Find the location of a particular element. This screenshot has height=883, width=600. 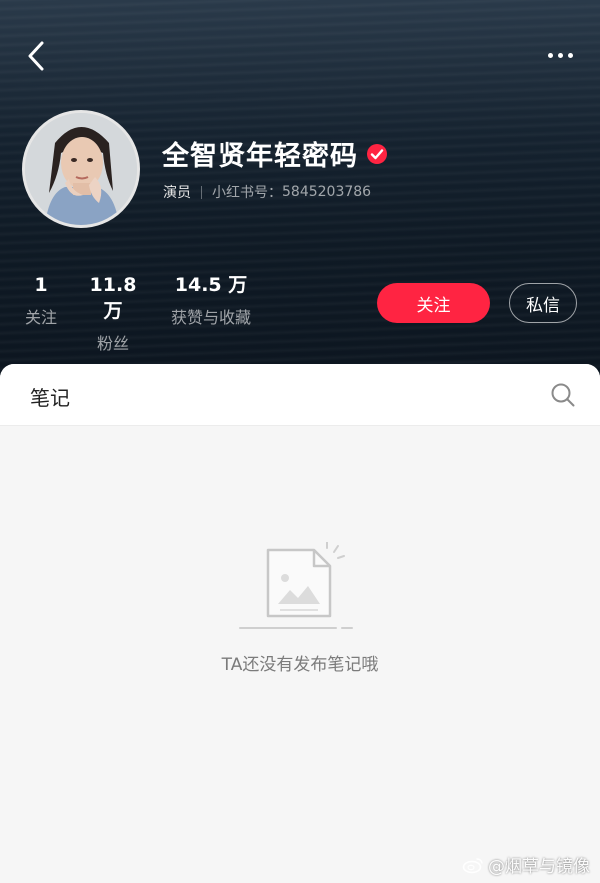

back-button is located at coordinates (36, 56).